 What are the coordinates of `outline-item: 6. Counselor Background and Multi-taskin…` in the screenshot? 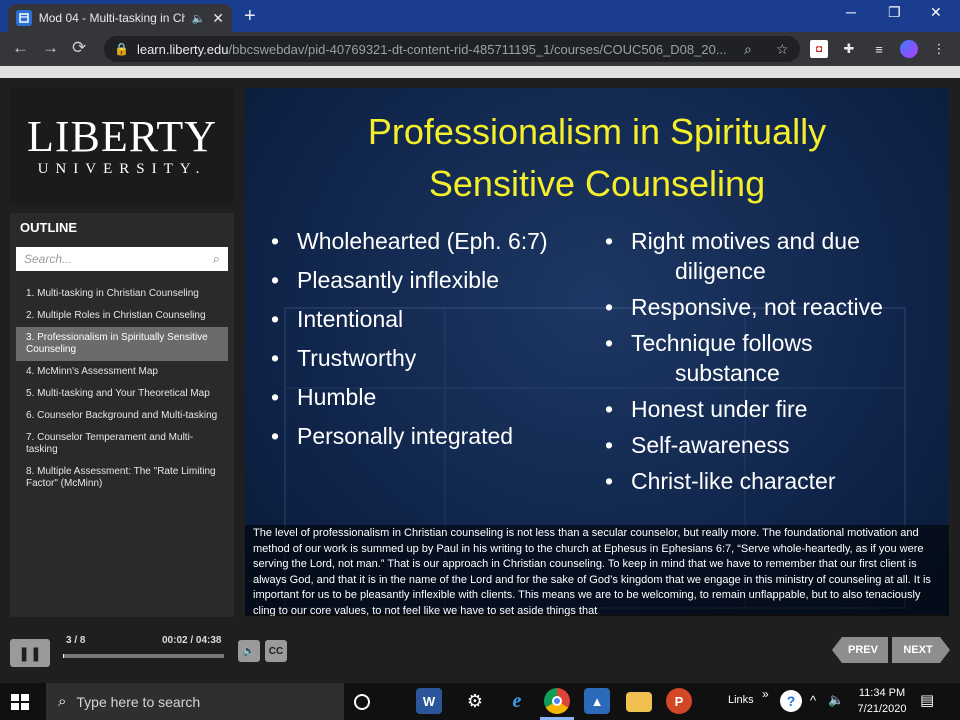 It's located at (122, 416).